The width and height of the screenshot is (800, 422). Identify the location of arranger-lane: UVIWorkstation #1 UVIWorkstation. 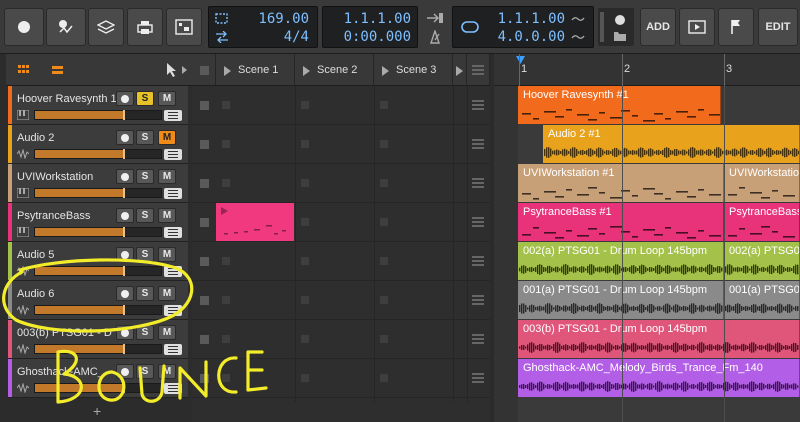
(659, 183).